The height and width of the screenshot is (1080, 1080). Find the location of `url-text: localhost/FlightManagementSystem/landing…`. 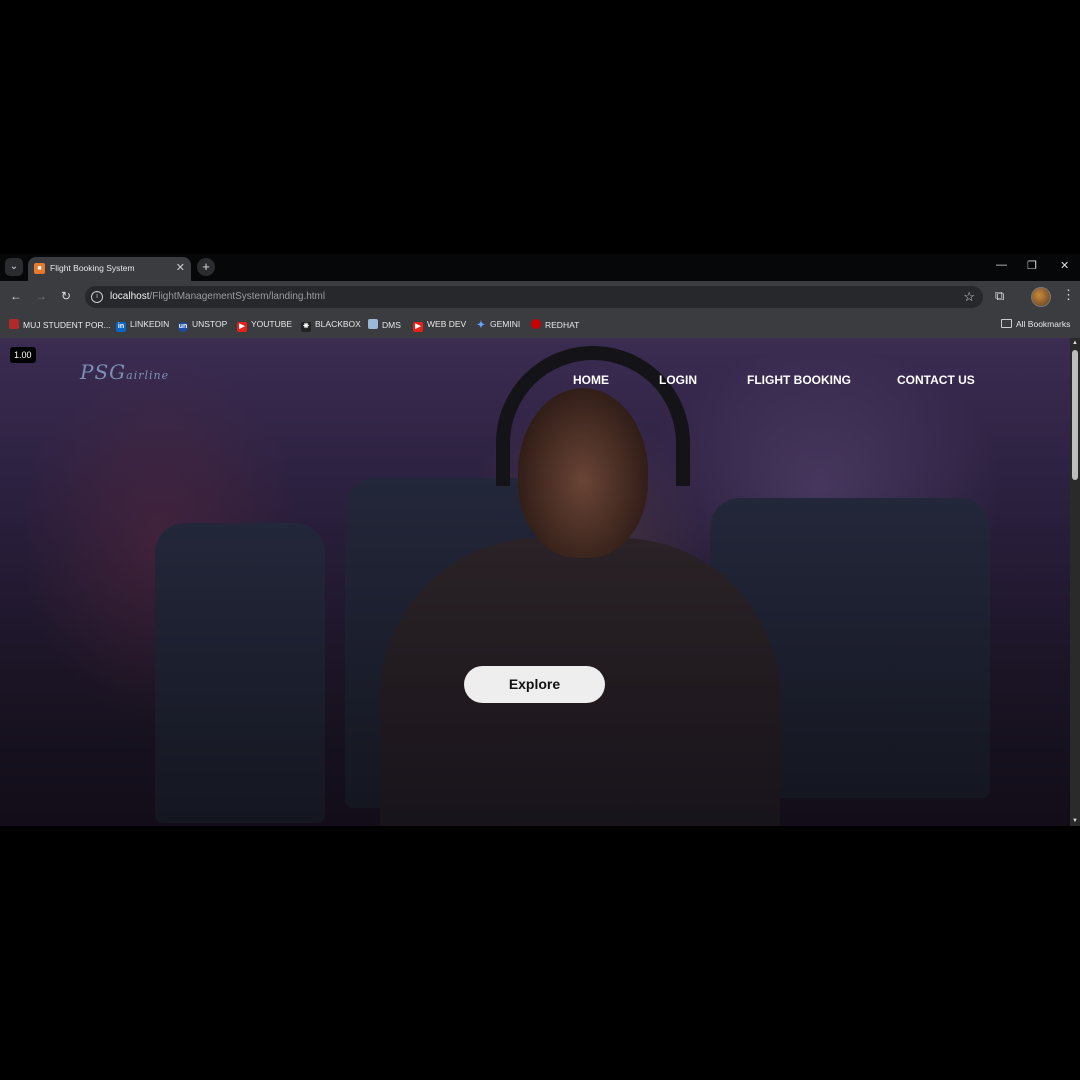

url-text: localhost/FlightManagementSystem/landing… is located at coordinates (217, 296).